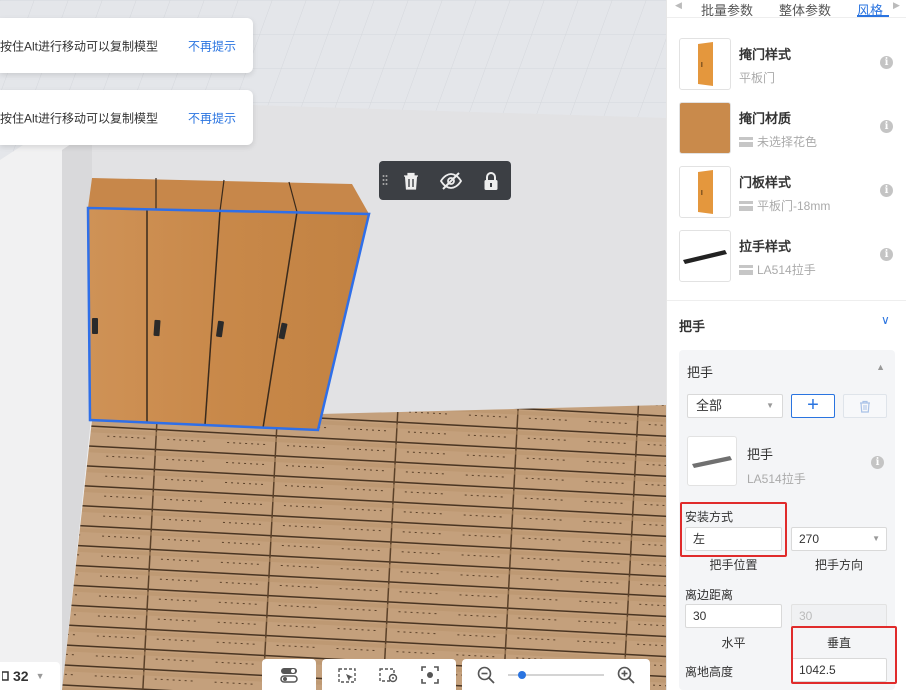  I want to click on object-toolbar, so click(445, 180).